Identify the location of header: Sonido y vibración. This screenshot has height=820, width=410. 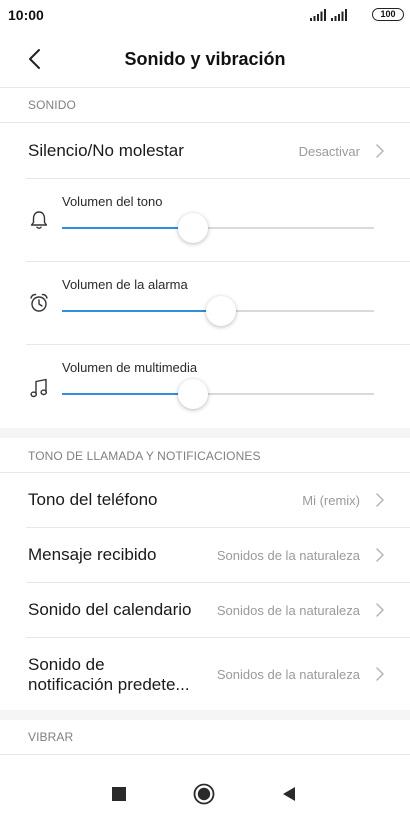
(205, 60).